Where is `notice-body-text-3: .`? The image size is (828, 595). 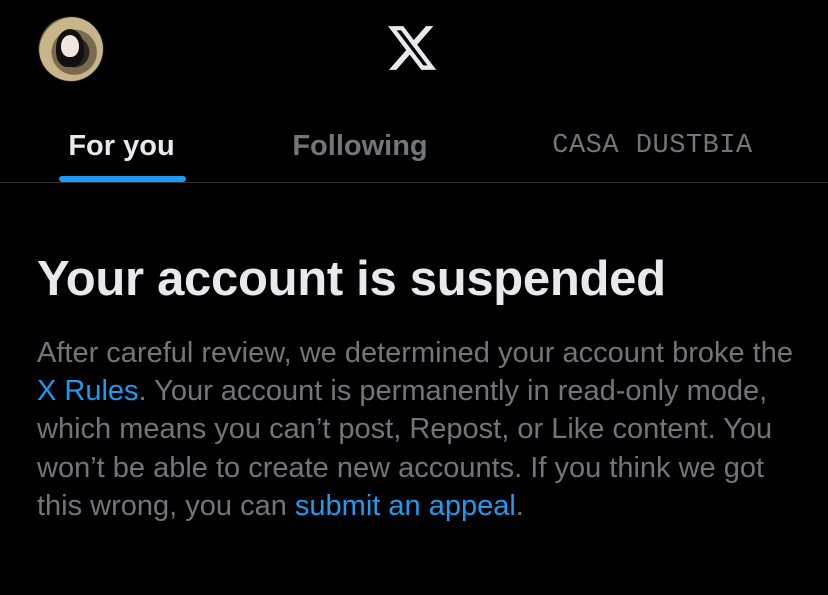 notice-body-text-3: . is located at coordinates (519, 505).